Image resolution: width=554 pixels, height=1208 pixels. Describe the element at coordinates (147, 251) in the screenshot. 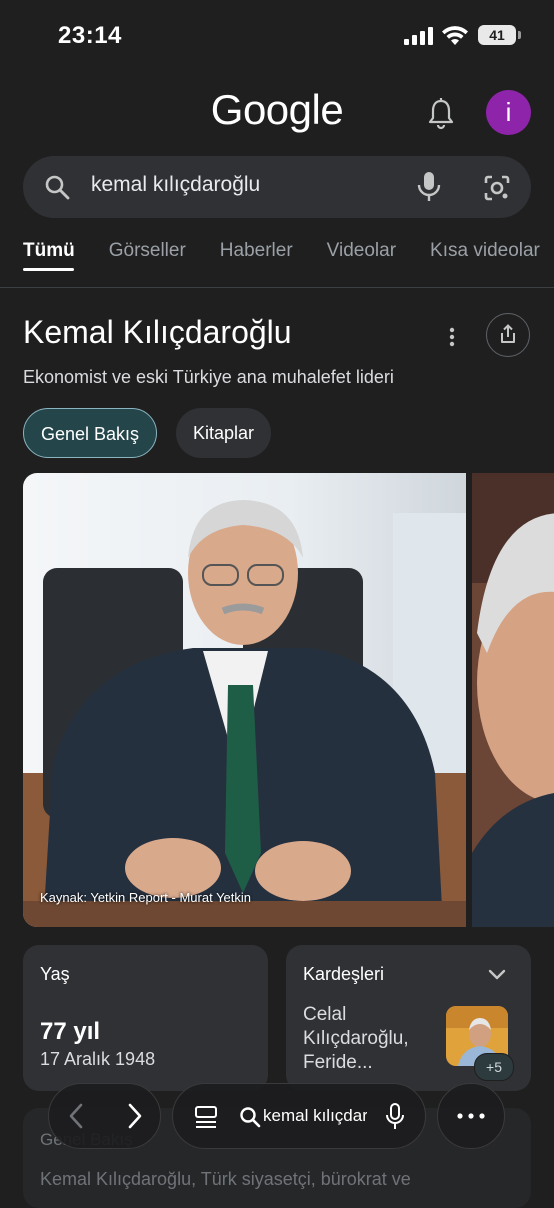

I see `tab-images: Görseller` at that location.